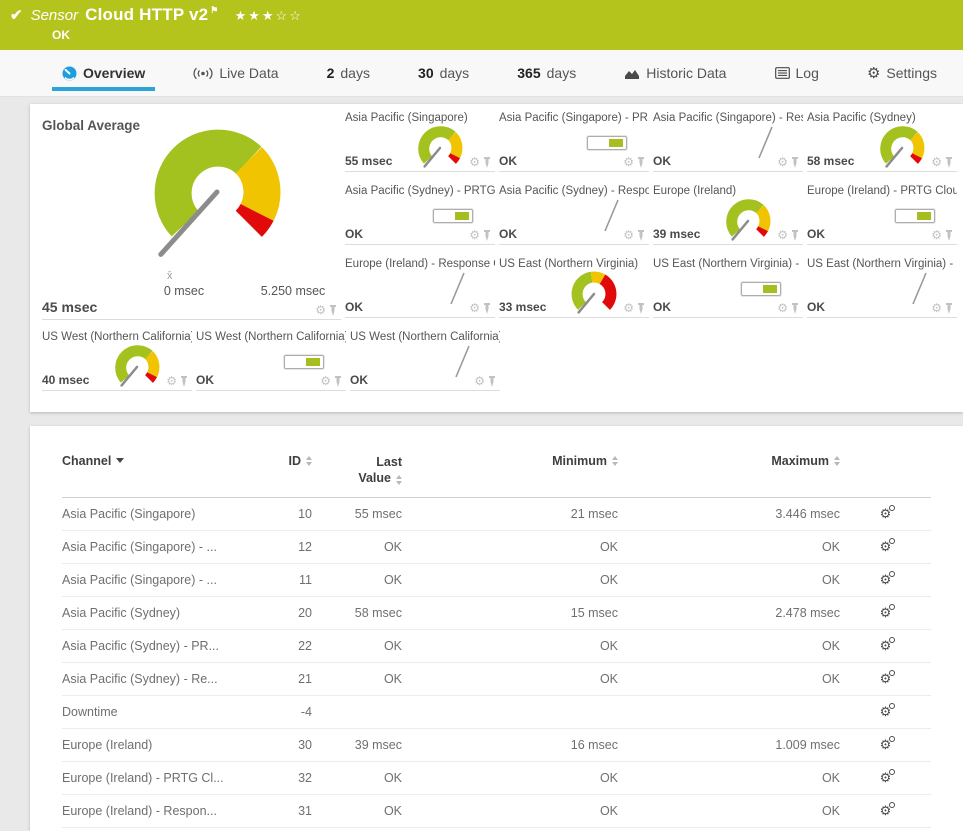 Image resolution: width=963 pixels, height=831 pixels. What do you see at coordinates (902, 73) in the screenshot?
I see `tab-settings: ⚙ Settings` at bounding box center [902, 73].